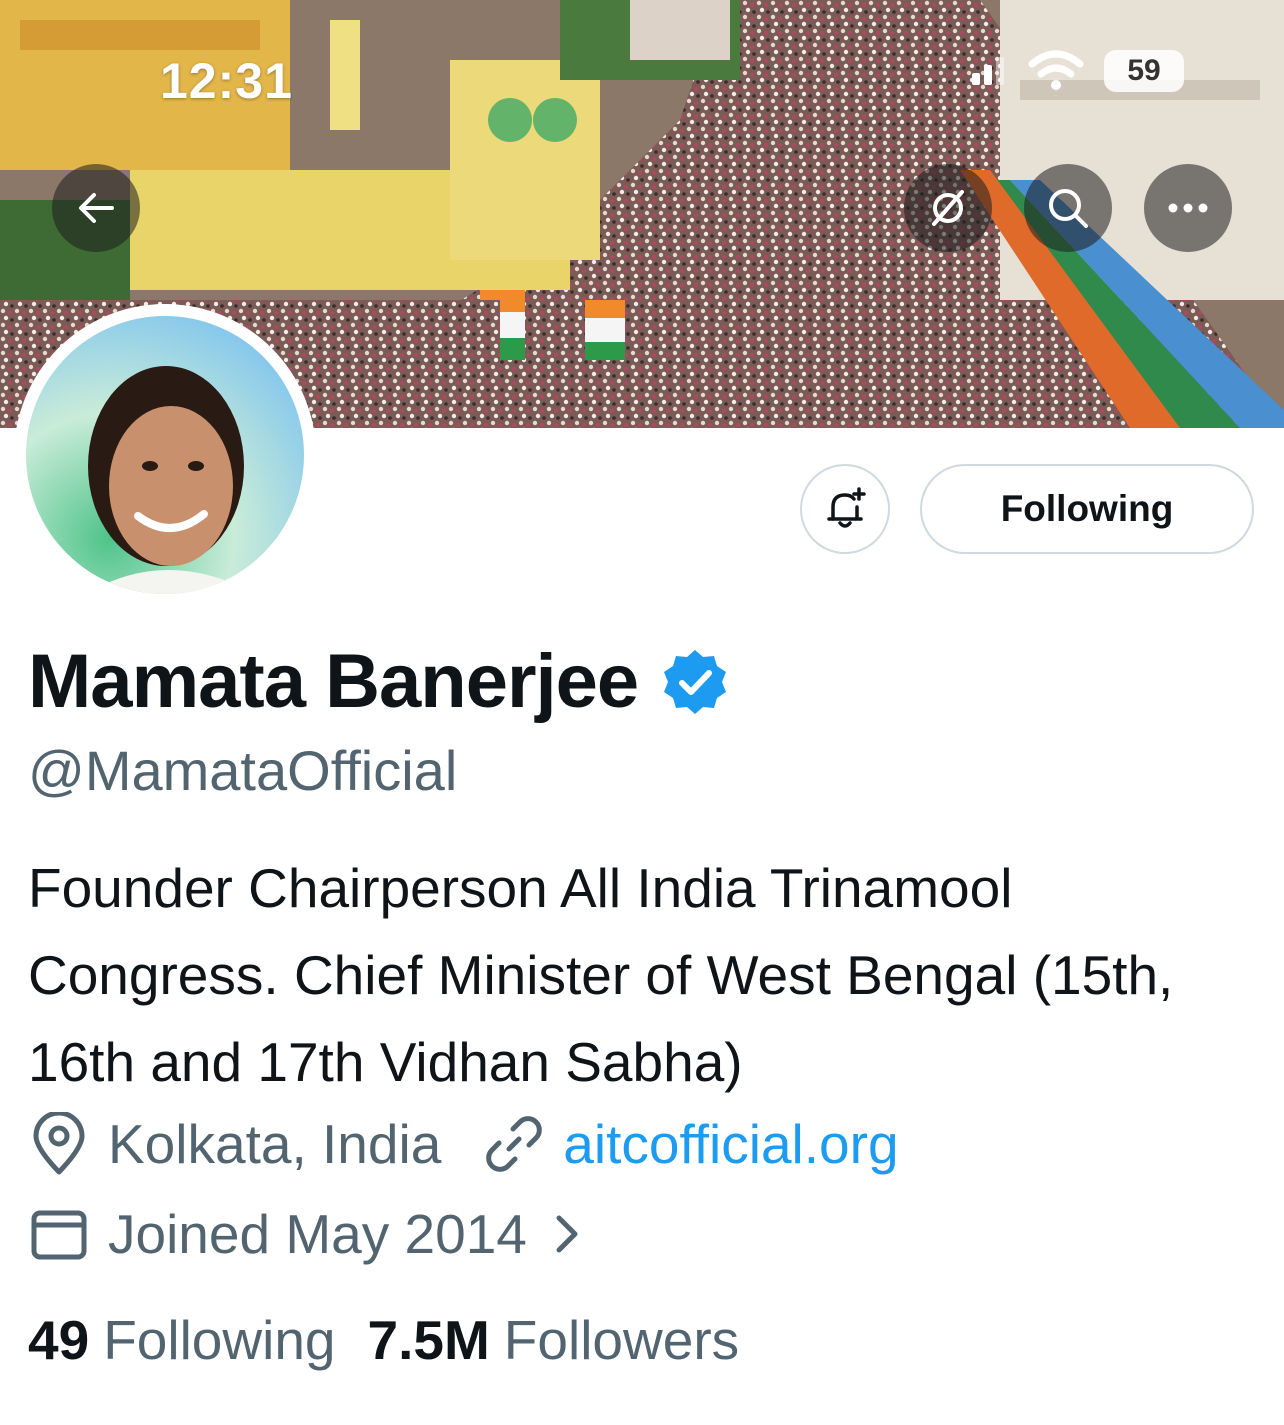 This screenshot has width=1284, height=1425. Describe the element at coordinates (219, 1340) in the screenshot. I see `following-label: Following` at that location.